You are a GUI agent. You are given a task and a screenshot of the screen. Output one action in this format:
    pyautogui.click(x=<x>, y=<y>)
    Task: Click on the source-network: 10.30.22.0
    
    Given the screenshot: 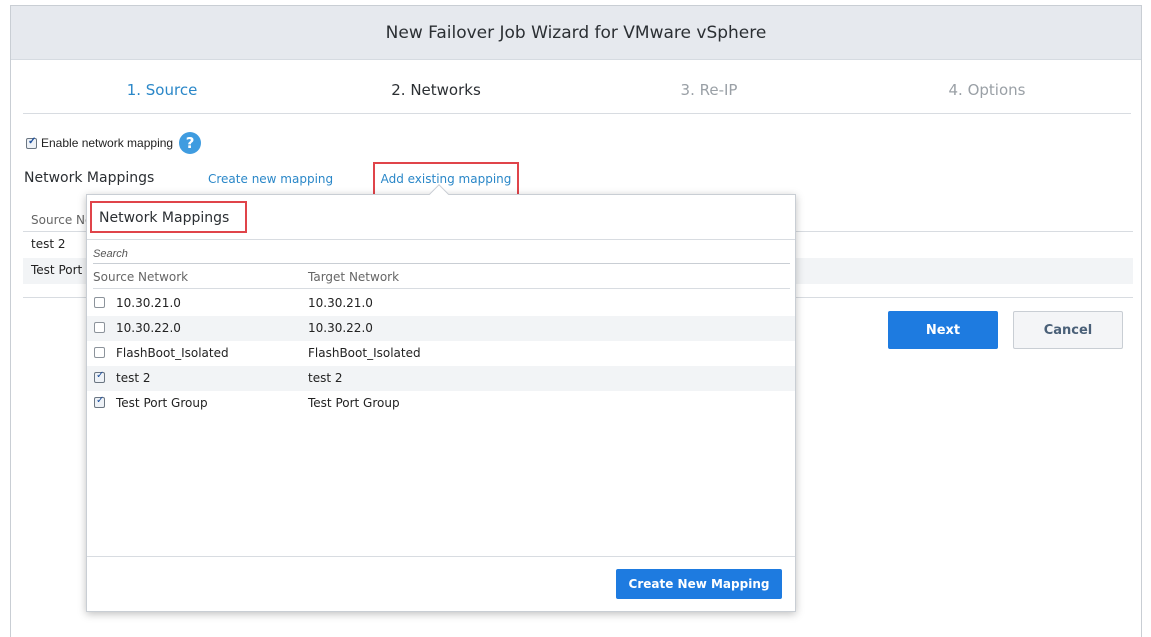 What is the action you would take?
    pyautogui.click(x=148, y=328)
    